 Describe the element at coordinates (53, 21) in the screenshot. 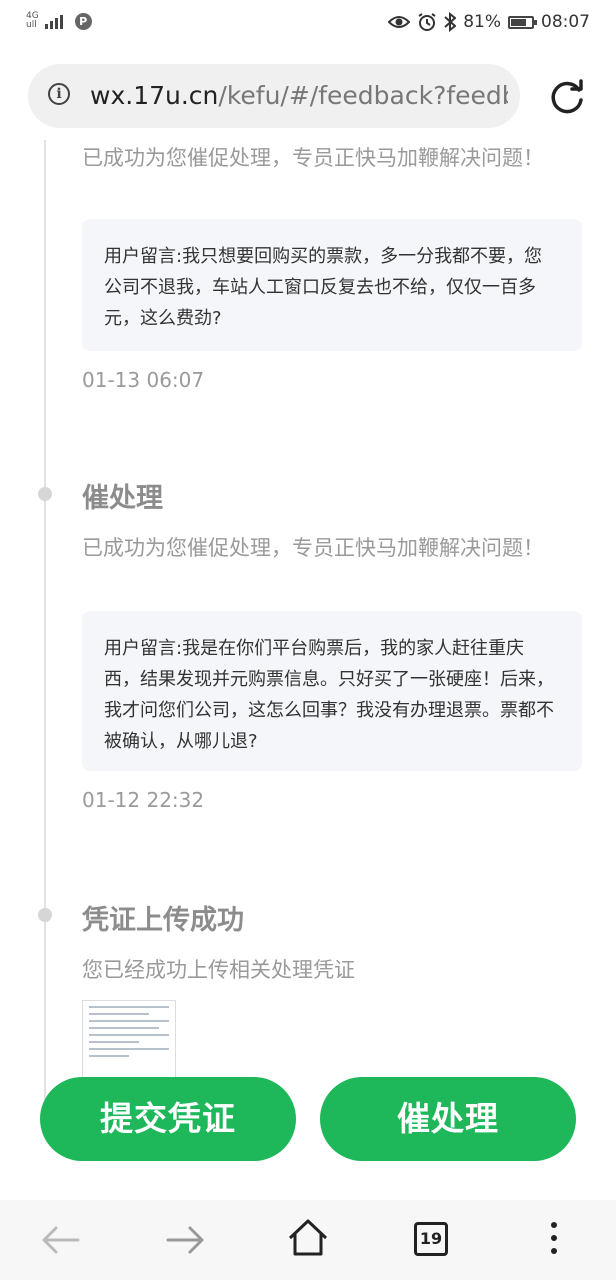

I see `signal-icon` at that location.